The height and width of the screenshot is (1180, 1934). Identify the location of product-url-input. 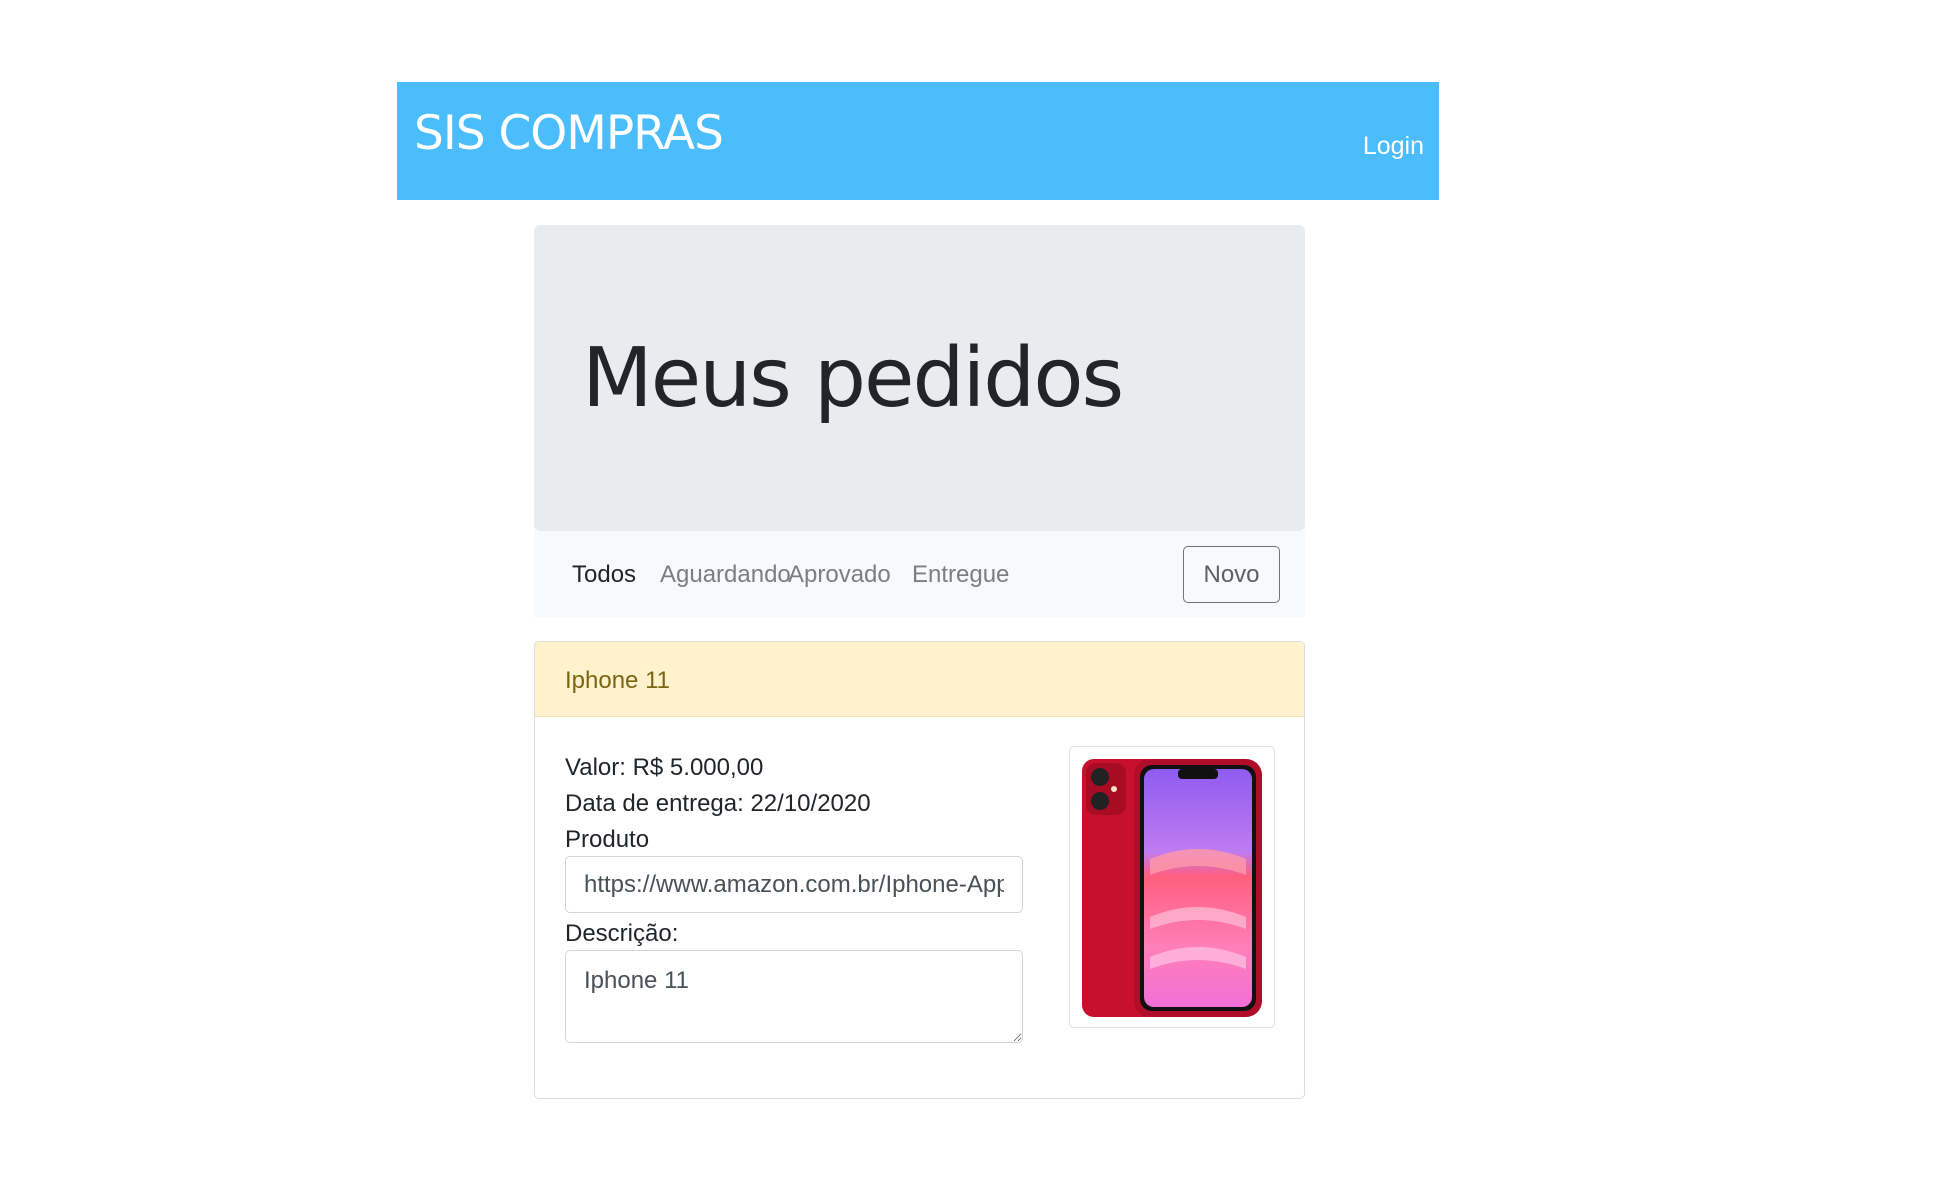
(794, 884).